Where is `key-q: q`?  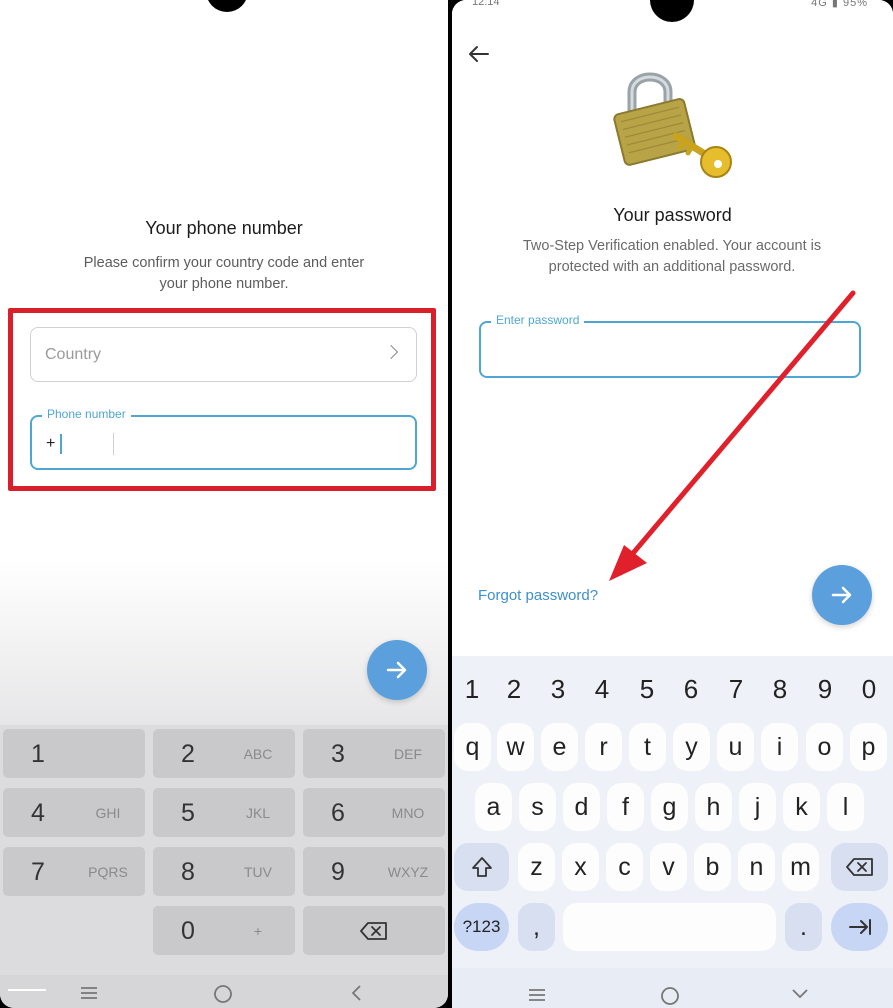
key-q: q is located at coordinates (472, 747).